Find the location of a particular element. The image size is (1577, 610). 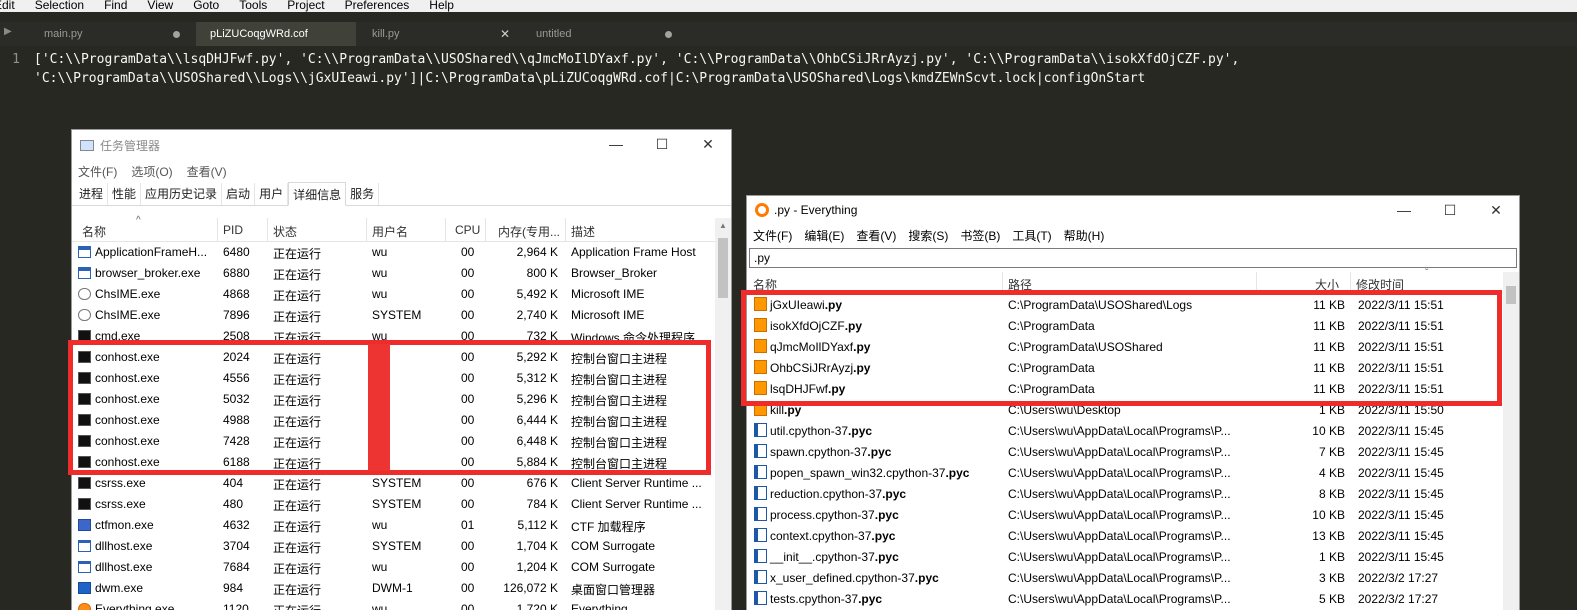

menu-item-view: View is located at coordinates (160, 5).